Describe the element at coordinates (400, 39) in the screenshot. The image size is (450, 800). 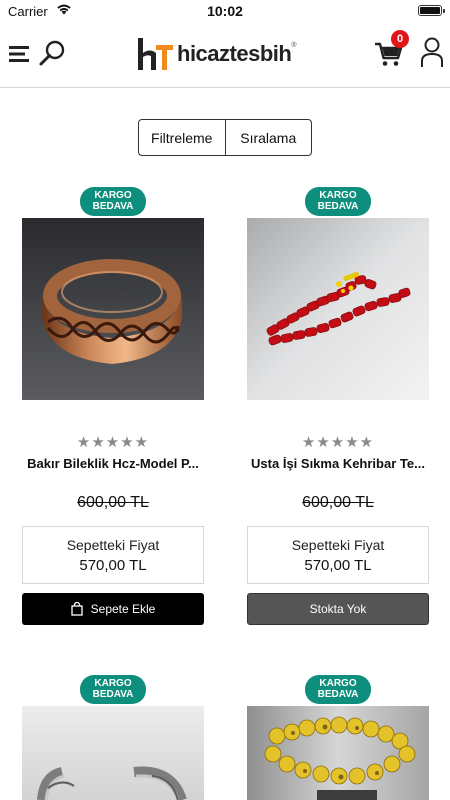
I see `cart-count-badge: 0` at that location.